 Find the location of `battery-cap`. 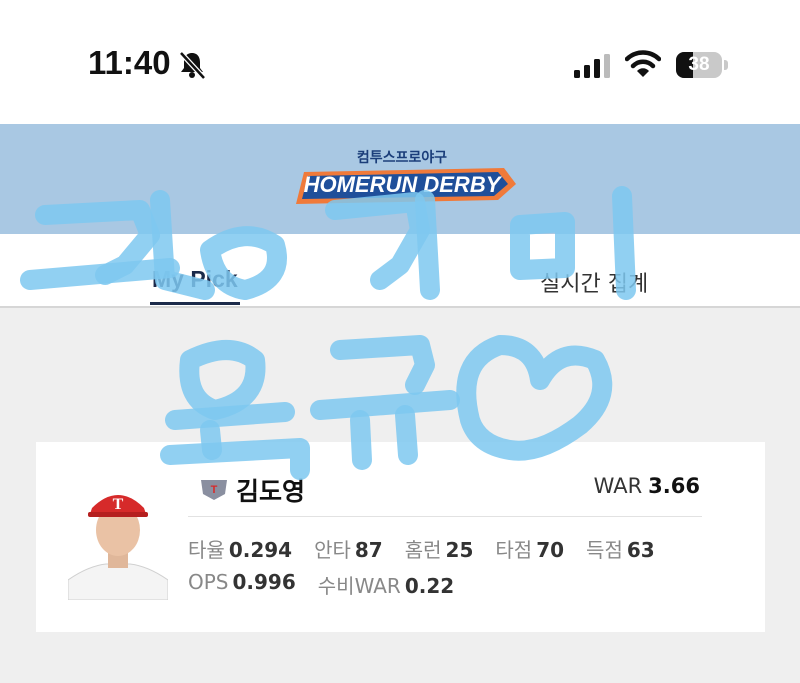

battery-cap is located at coordinates (726, 65).